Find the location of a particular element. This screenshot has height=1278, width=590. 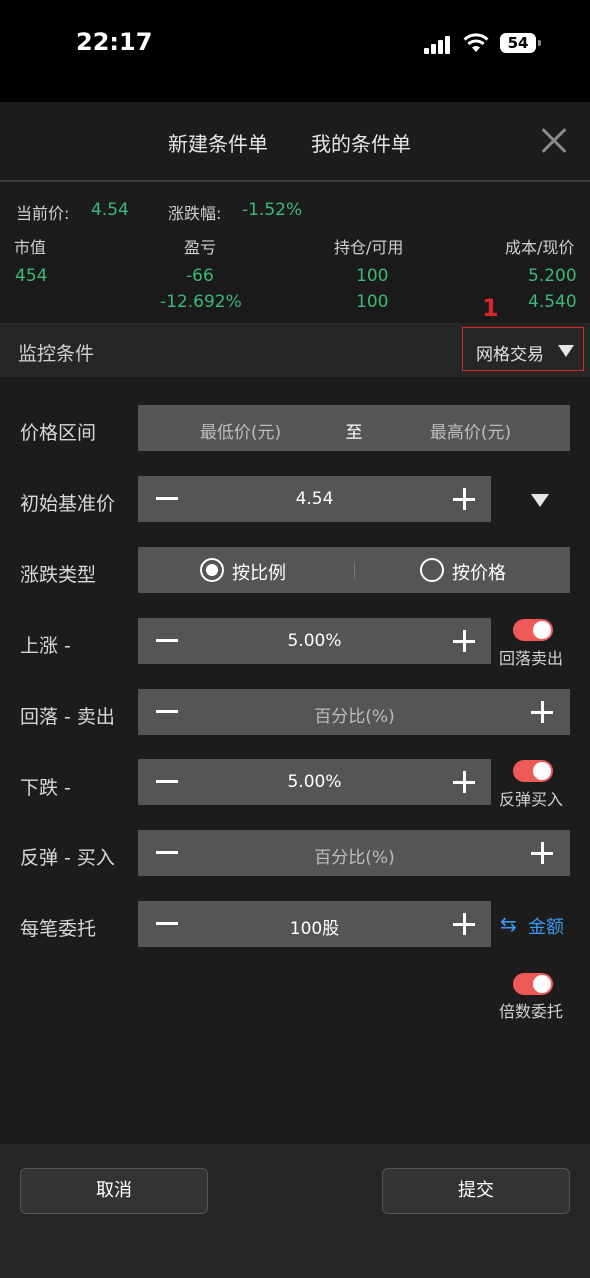

rebound-stepper: 百分比(%) is located at coordinates (354, 853).